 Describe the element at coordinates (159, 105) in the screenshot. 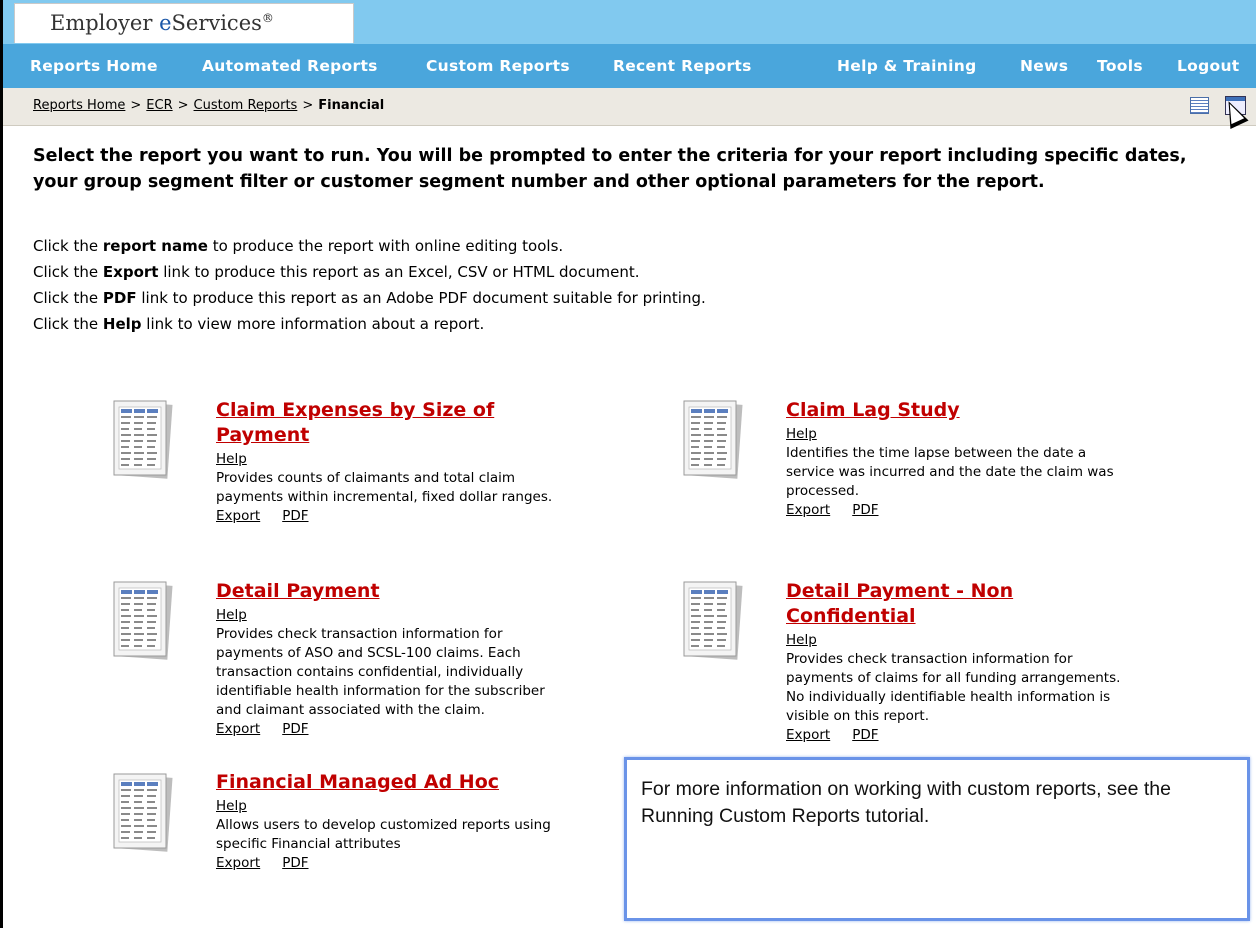

I see `breadcrumb-ecr: ECR` at that location.